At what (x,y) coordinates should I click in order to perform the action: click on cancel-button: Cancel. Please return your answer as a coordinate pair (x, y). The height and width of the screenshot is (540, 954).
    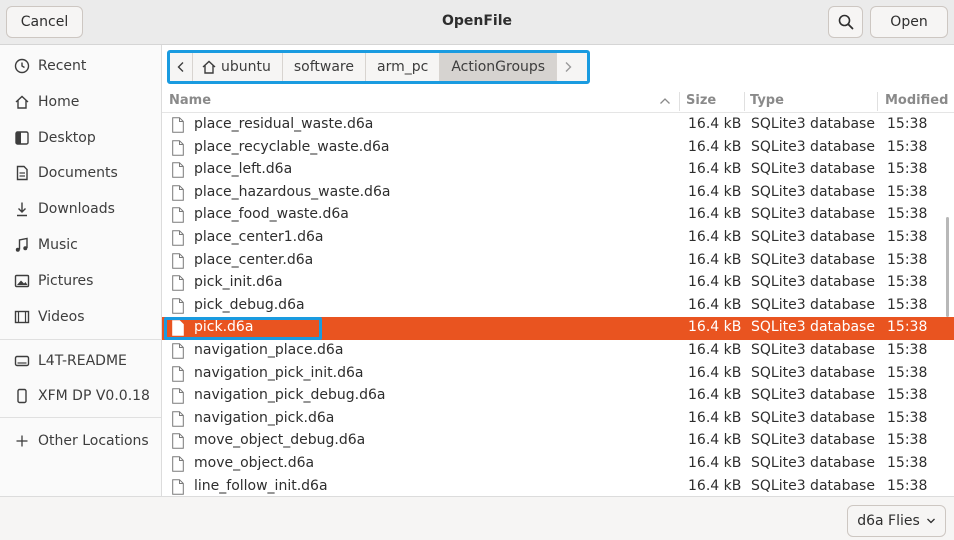
    Looking at the image, I should click on (44, 22).